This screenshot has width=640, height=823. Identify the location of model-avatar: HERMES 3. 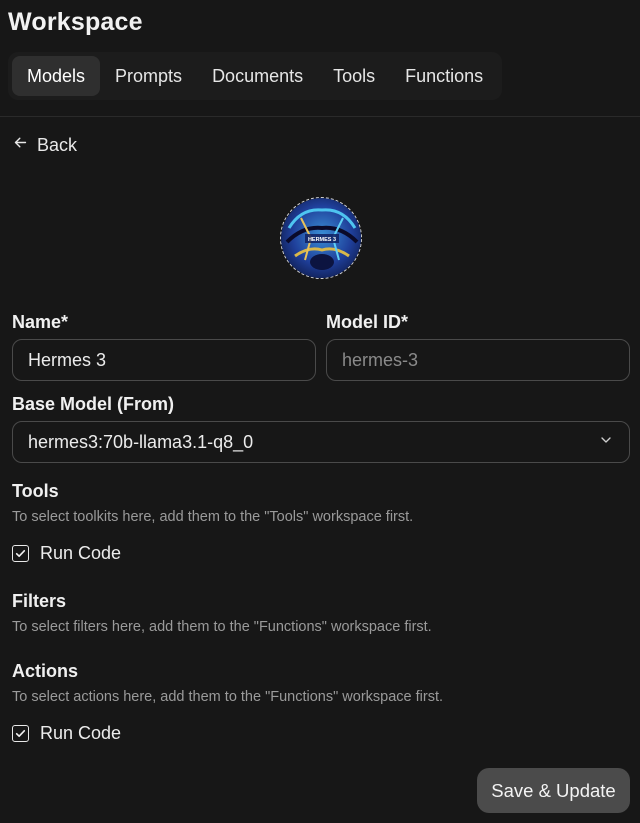
(321, 238).